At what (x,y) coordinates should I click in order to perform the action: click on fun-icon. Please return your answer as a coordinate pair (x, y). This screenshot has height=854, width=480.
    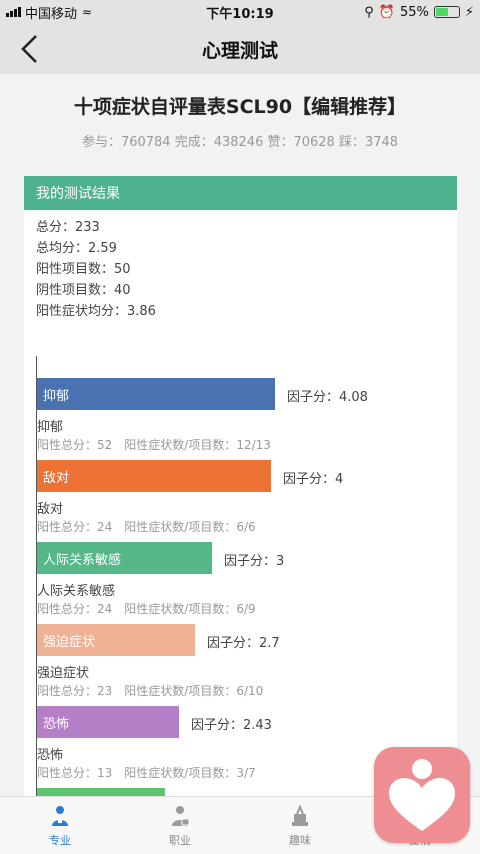
    Looking at the image, I should click on (300, 814).